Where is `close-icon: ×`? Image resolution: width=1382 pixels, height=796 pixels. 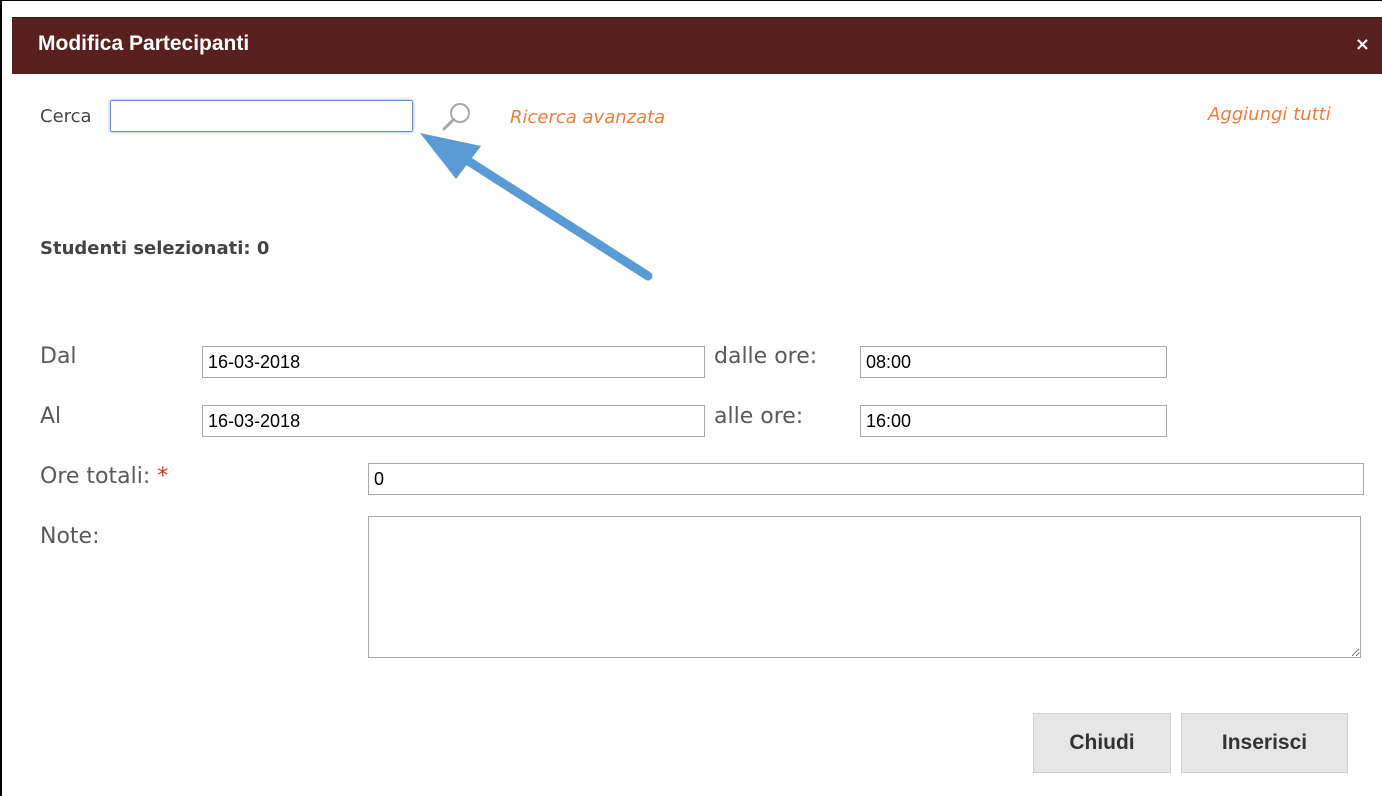
close-icon: × is located at coordinates (1362, 44).